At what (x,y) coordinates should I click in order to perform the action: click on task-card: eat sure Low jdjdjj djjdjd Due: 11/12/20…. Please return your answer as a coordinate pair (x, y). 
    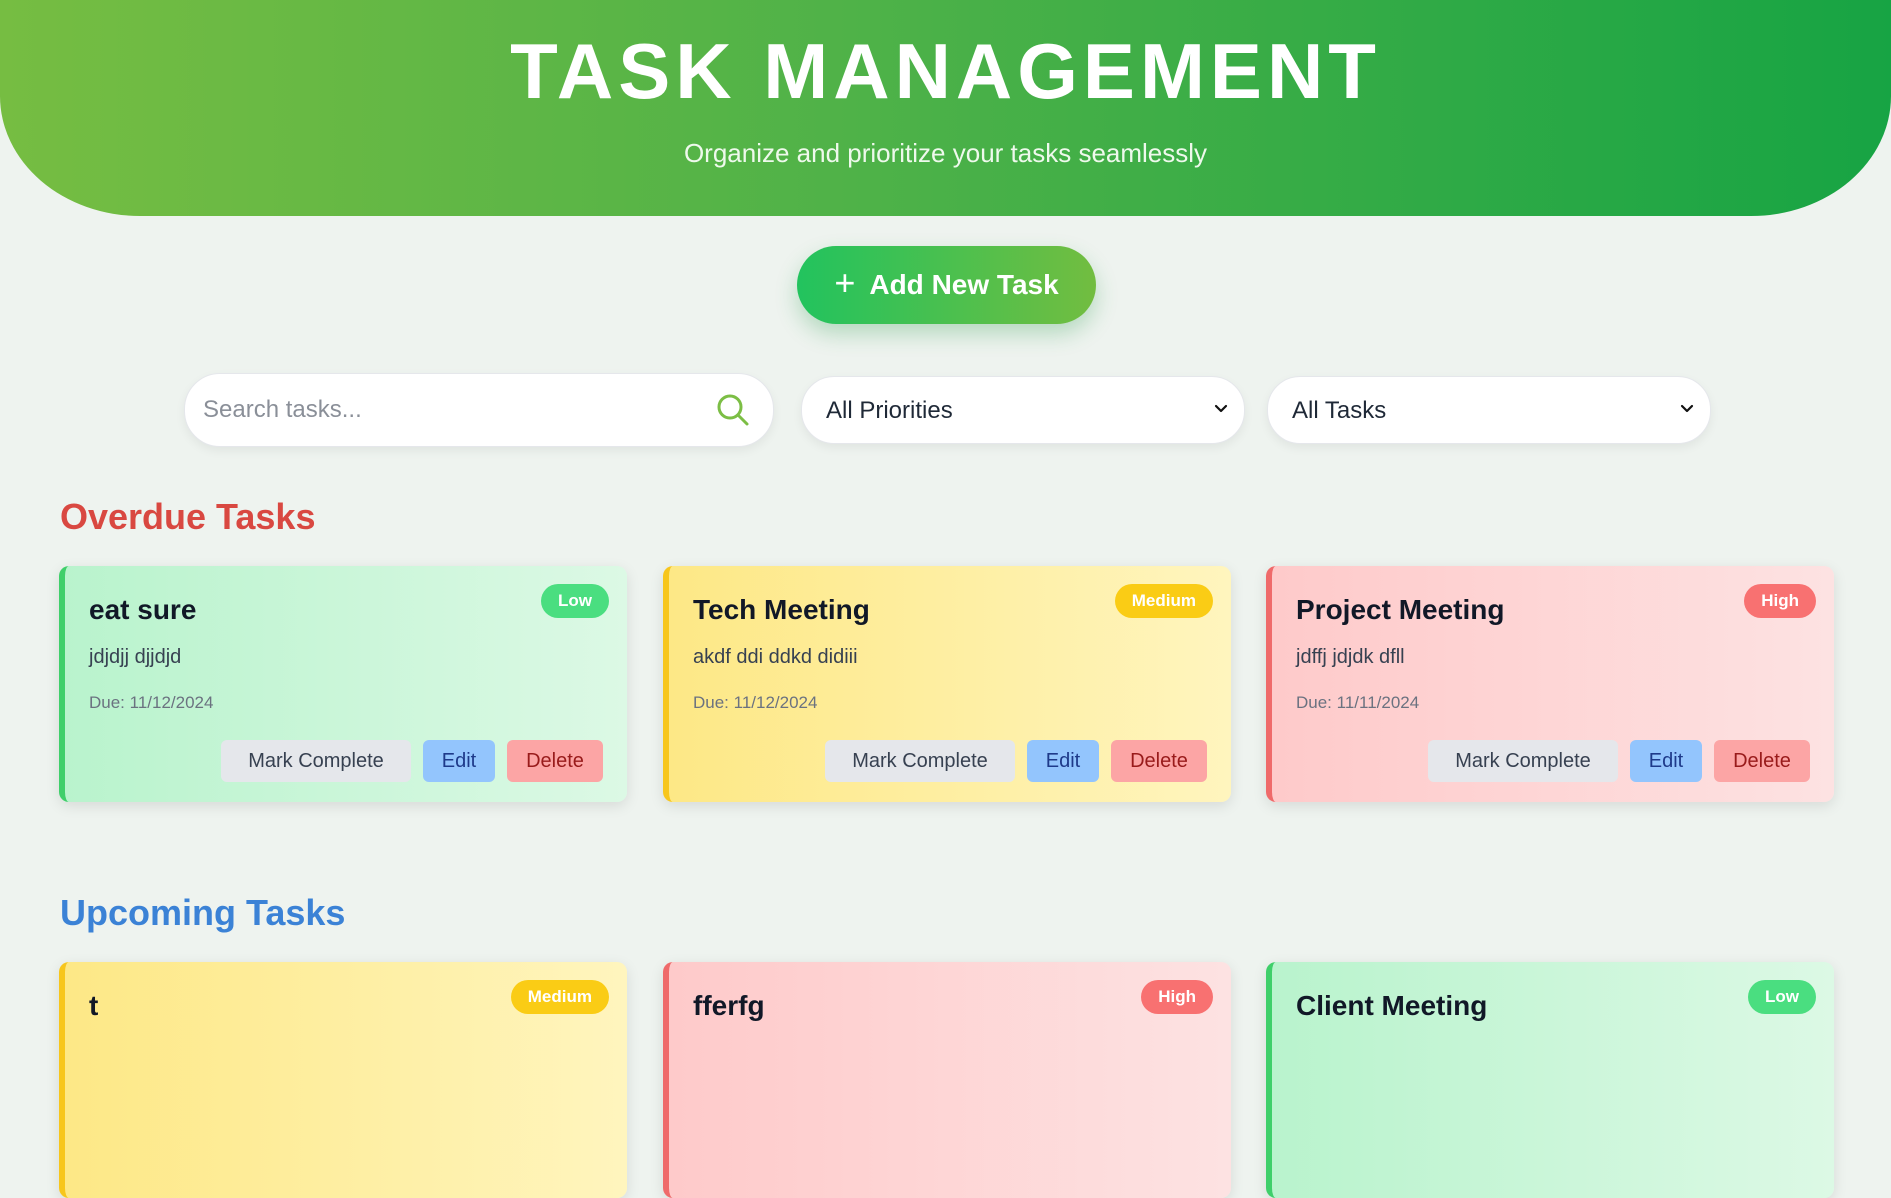
    Looking at the image, I should click on (343, 684).